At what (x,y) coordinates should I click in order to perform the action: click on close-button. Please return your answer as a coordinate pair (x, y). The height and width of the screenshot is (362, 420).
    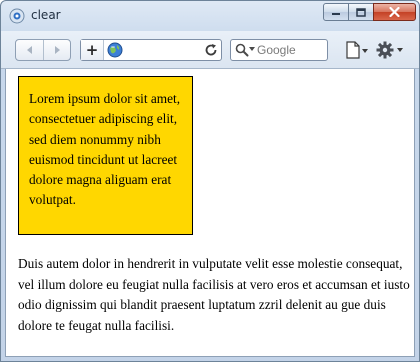
    Looking at the image, I should click on (394, 12).